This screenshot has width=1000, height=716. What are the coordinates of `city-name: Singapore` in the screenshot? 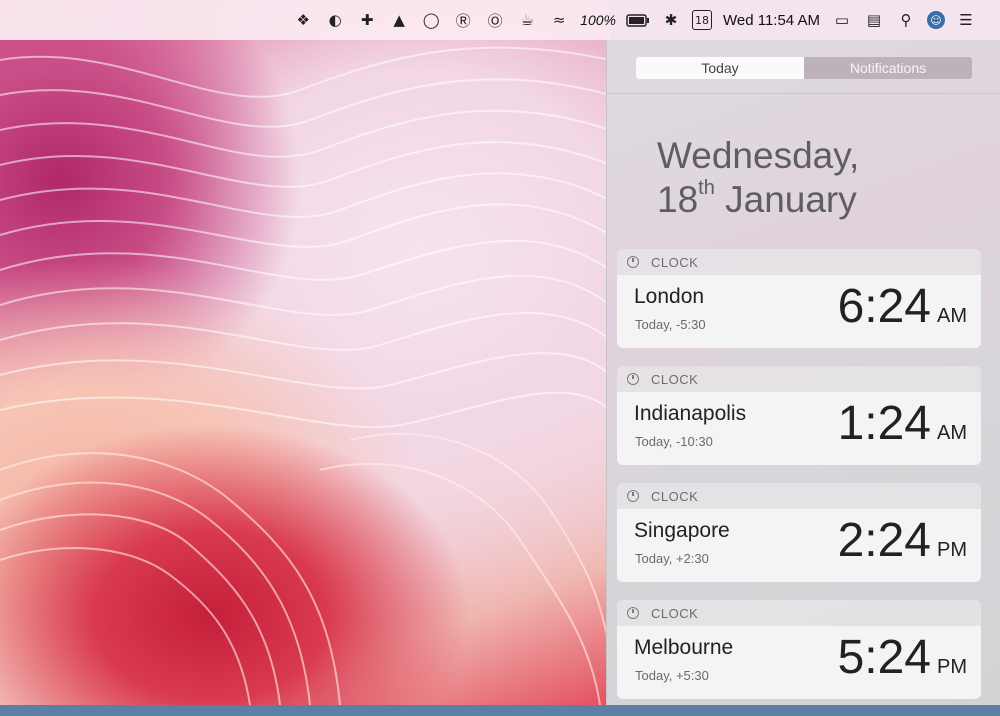 It's located at (682, 530).